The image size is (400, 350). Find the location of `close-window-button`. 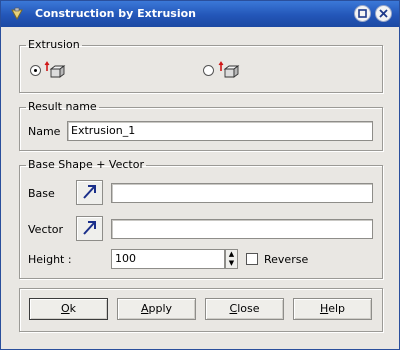

close-window-button is located at coordinates (383, 13).